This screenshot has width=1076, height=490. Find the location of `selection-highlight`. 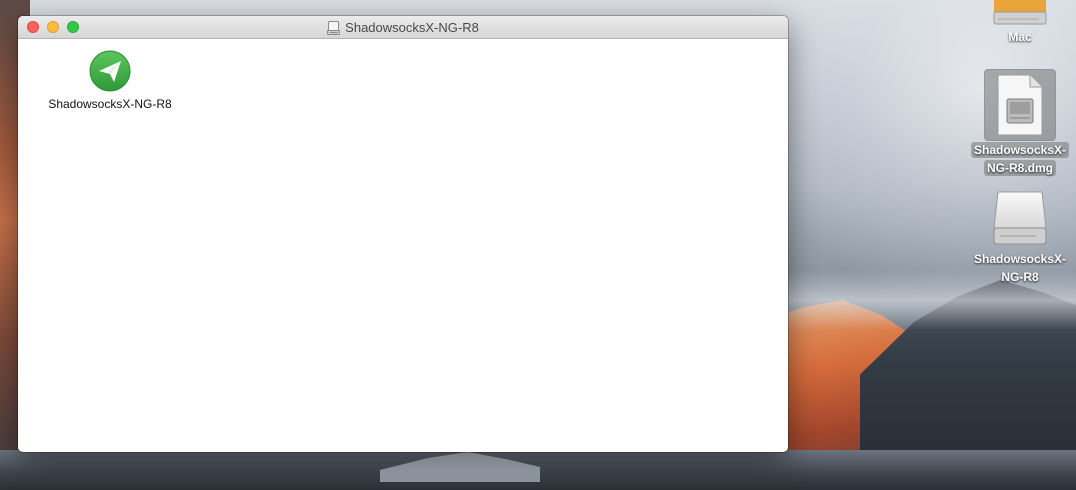

selection-highlight is located at coordinates (1020, 105).